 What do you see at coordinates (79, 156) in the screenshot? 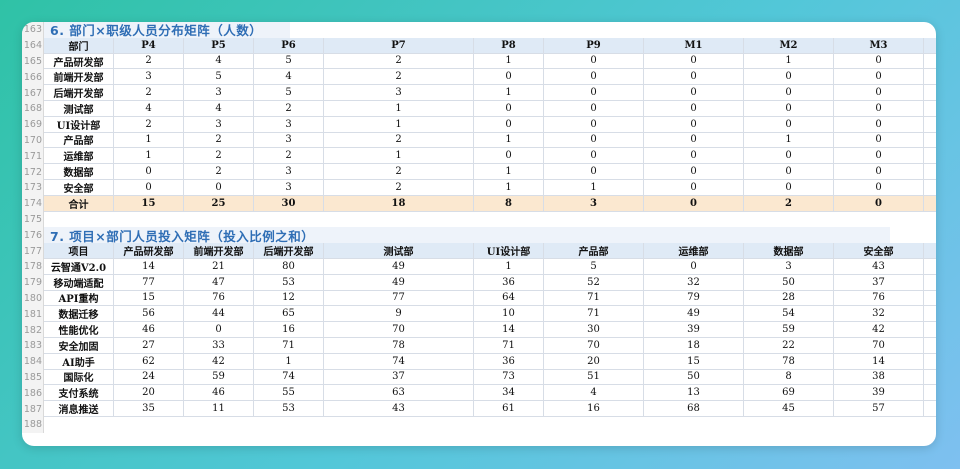
I see `row-label-cell: 运维部` at bounding box center [79, 156].